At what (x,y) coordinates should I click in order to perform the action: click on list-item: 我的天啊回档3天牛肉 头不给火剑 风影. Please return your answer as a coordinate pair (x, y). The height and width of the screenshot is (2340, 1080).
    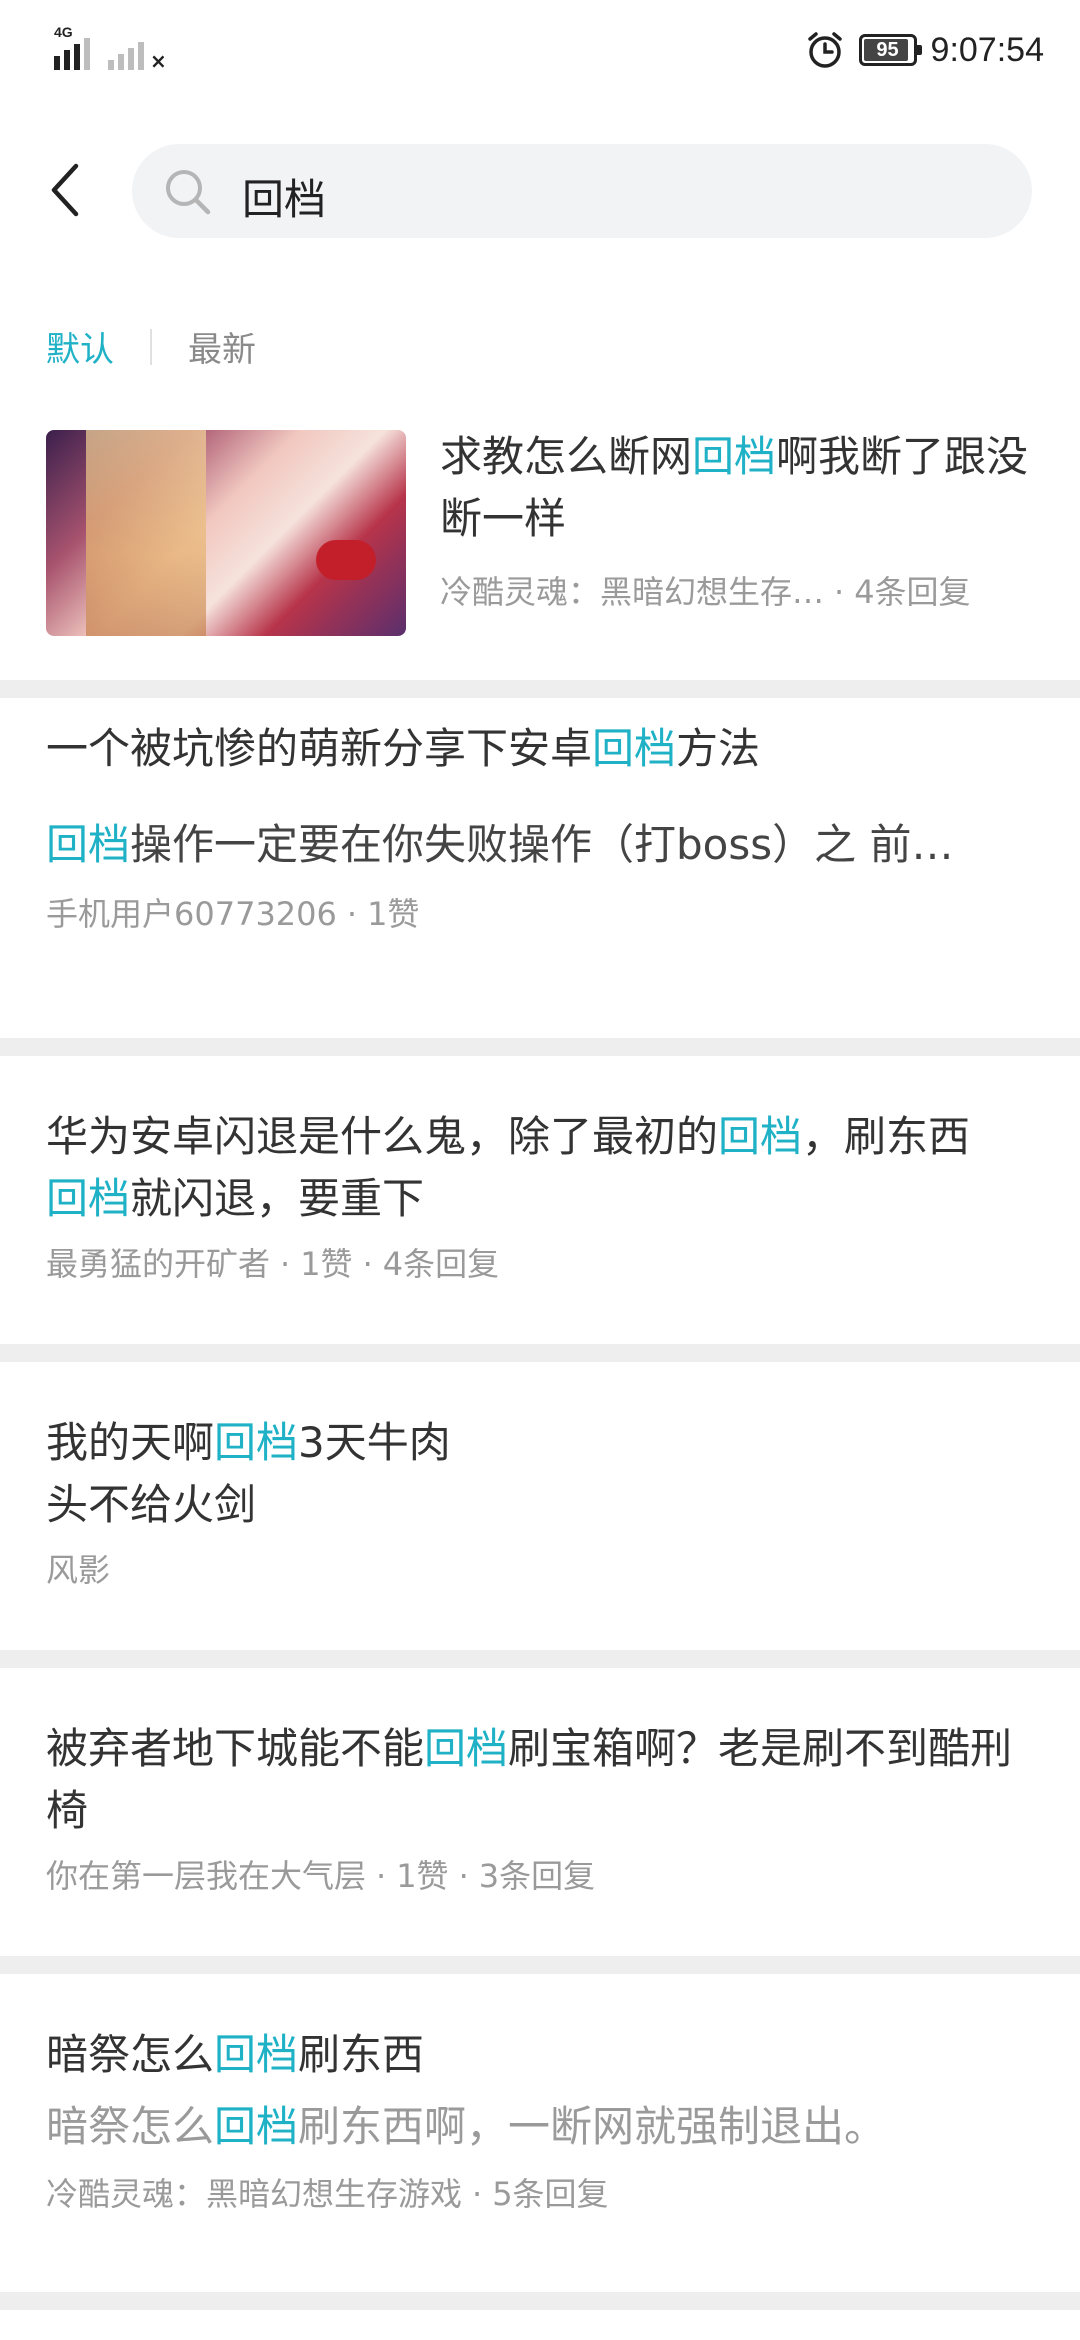
    Looking at the image, I should click on (540, 1506).